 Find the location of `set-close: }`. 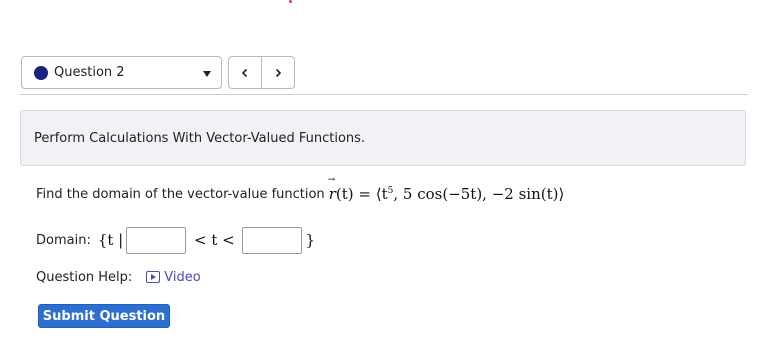

set-close: } is located at coordinates (310, 240).